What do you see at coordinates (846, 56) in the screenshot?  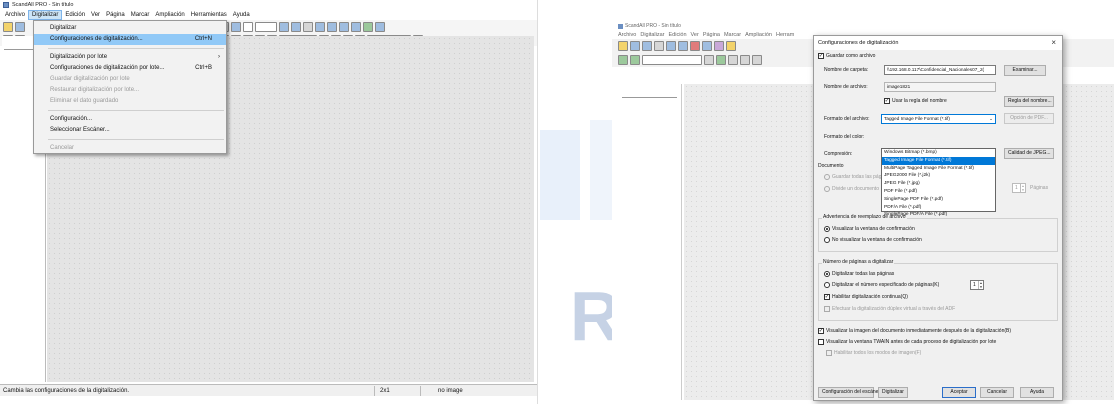 I see `save-as-file-option: Guardar como archivo` at bounding box center [846, 56].